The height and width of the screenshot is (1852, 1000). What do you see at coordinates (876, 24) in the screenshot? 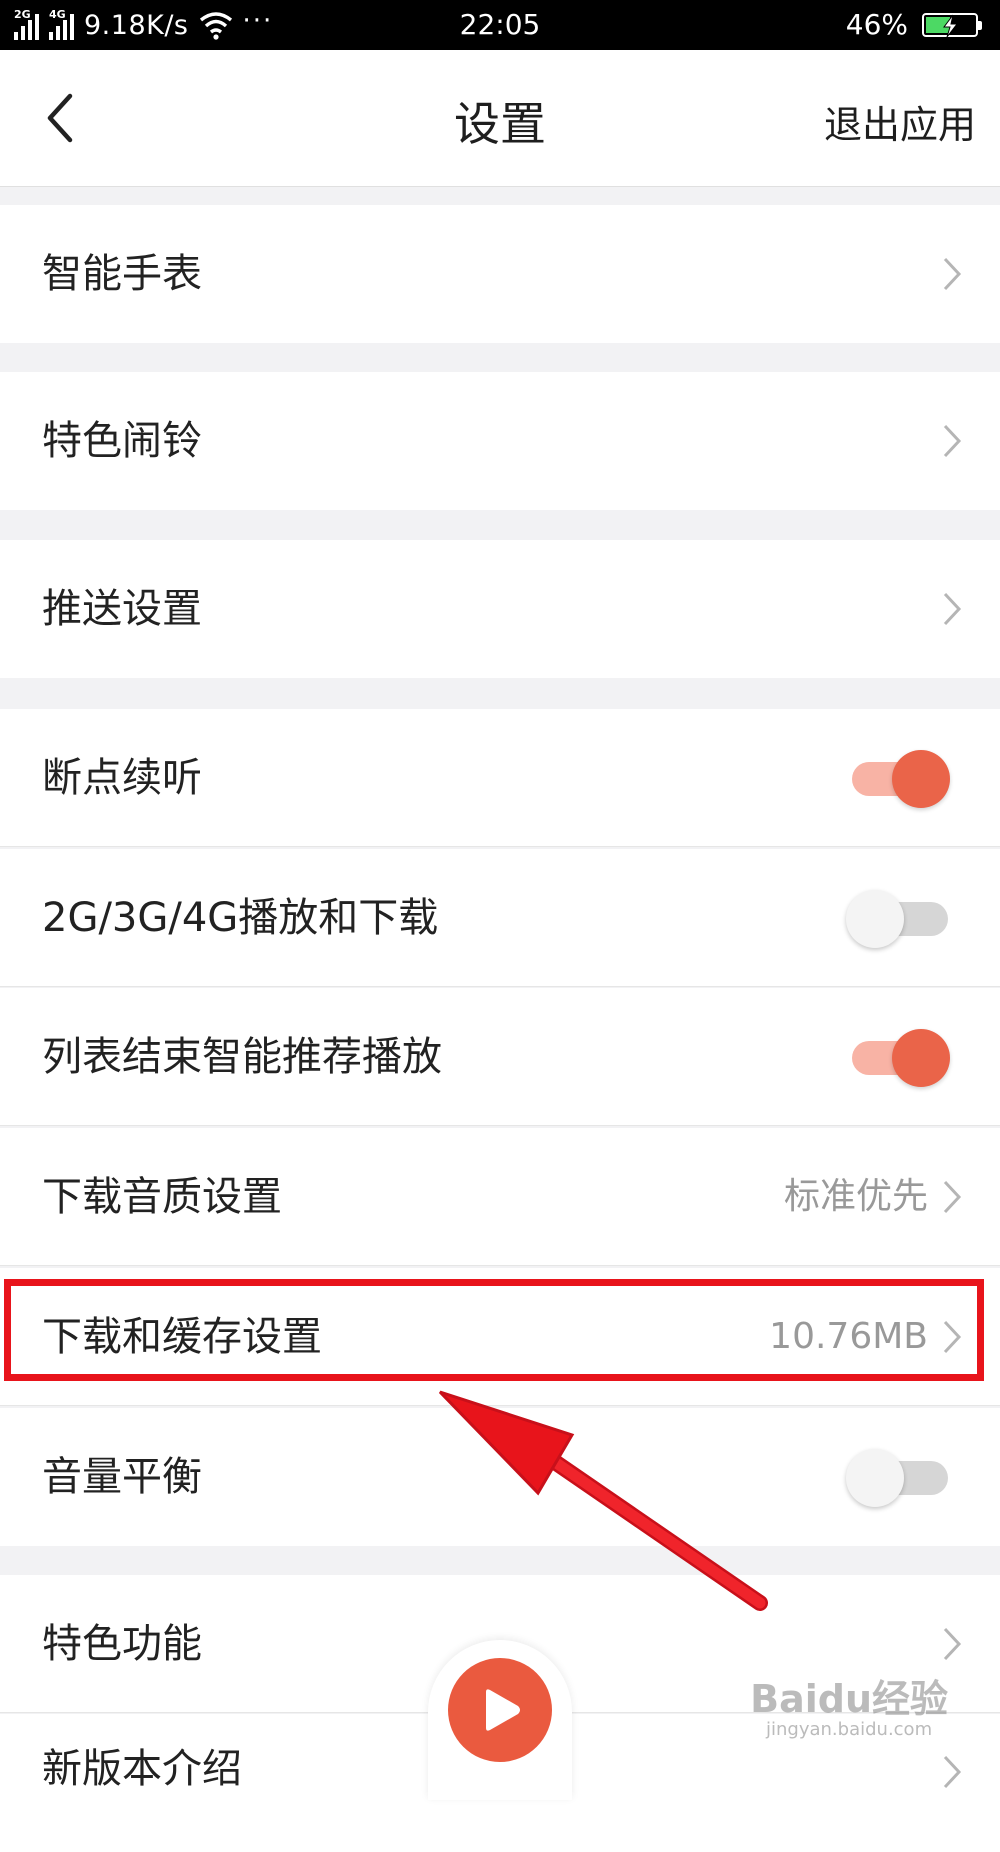
I see `battery-percent: 46%` at bounding box center [876, 24].